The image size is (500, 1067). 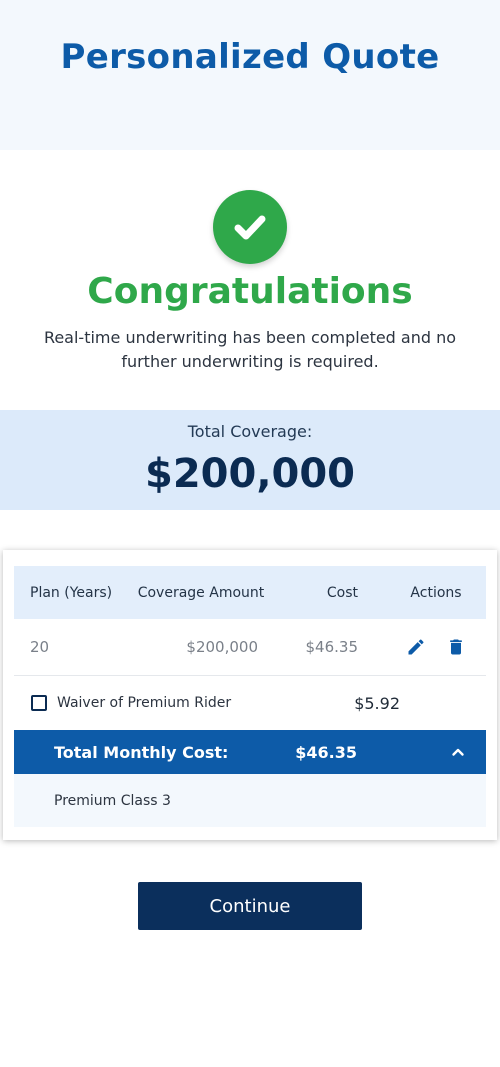 What do you see at coordinates (201, 592) in the screenshot?
I see `header-coverage-amount: Coverage Amount` at bounding box center [201, 592].